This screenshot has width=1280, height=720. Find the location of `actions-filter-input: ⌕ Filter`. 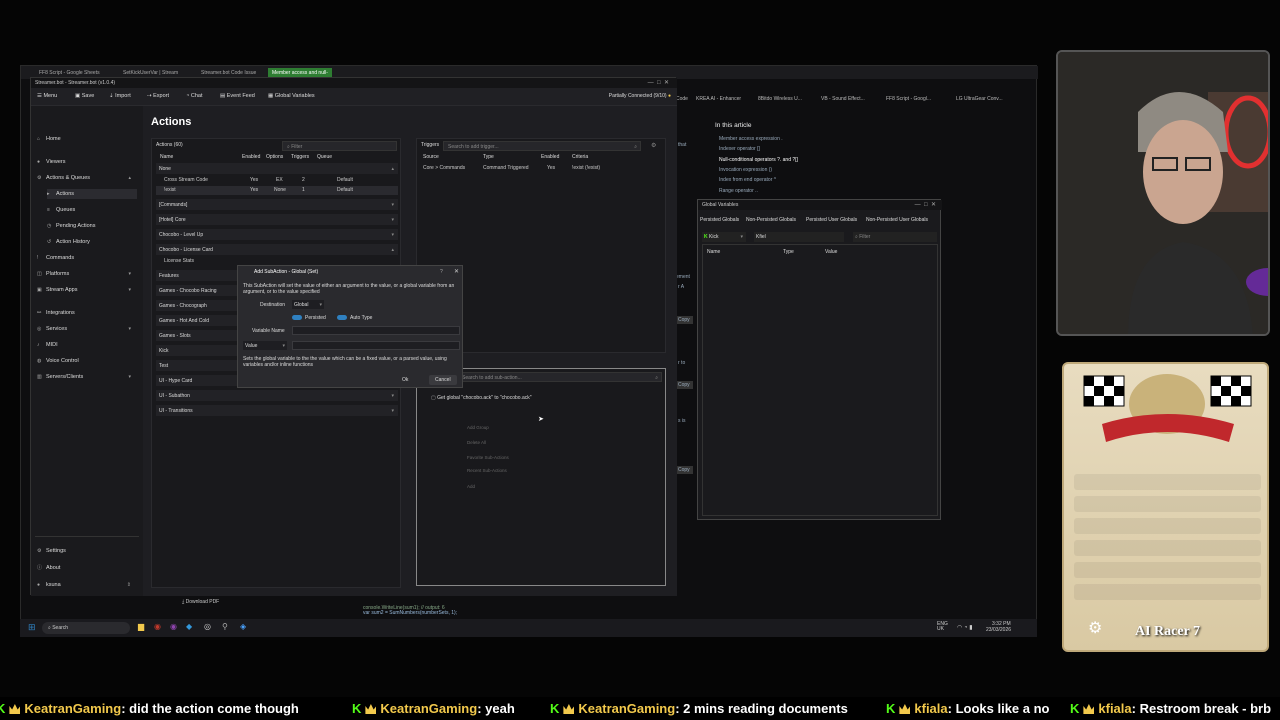

actions-filter-input: ⌕ Filter is located at coordinates (339, 146).